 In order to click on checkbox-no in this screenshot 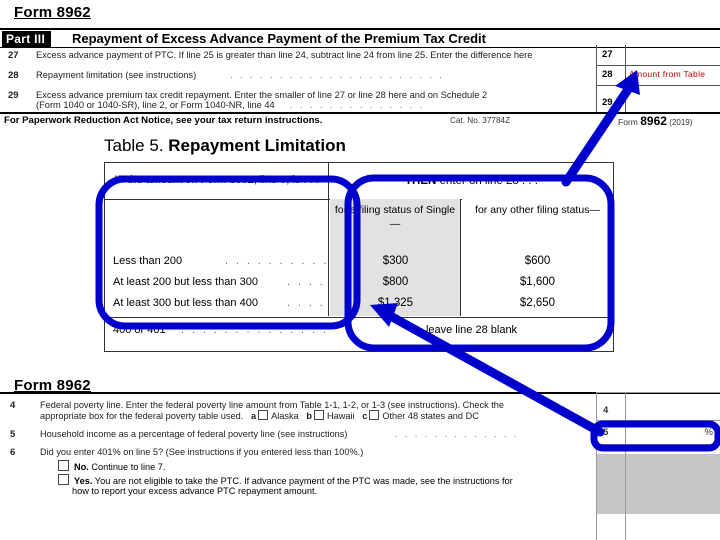, I will do `click(63, 465)`.